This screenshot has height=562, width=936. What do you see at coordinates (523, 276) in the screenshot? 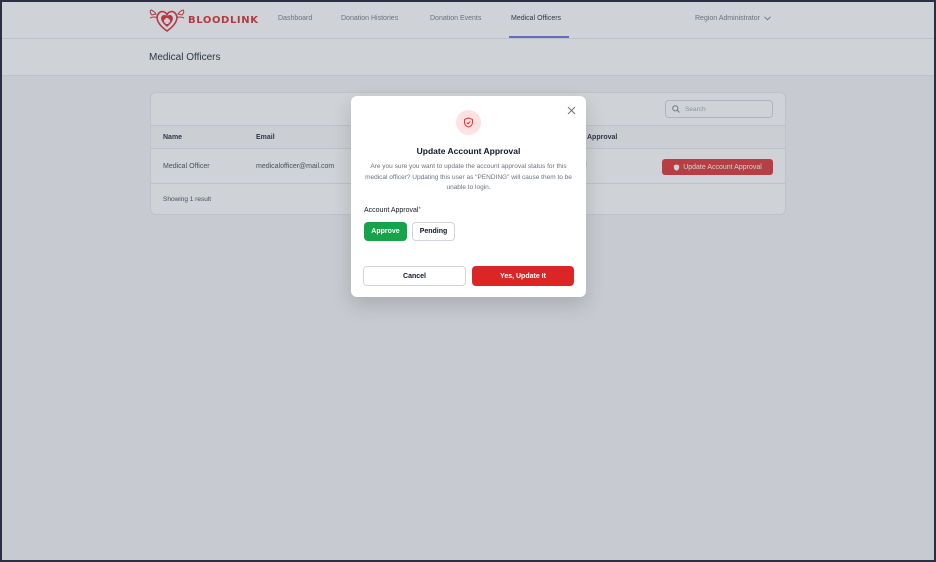
I see `confirm-update-button: Yes, Update It` at bounding box center [523, 276].